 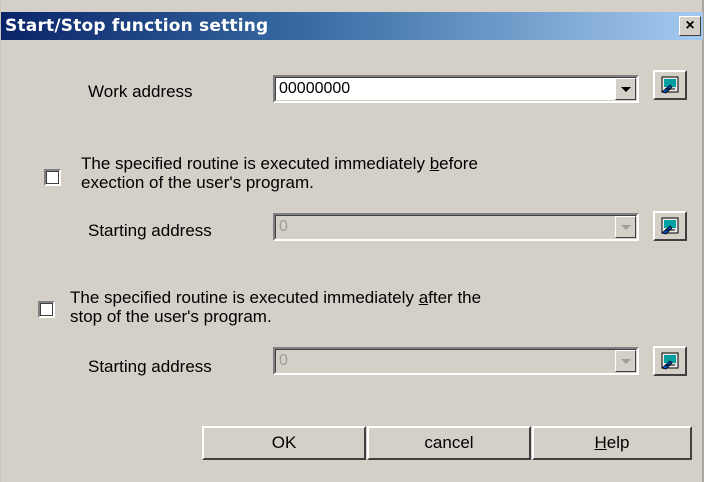 I want to click on after-browse-button, so click(x=670, y=361).